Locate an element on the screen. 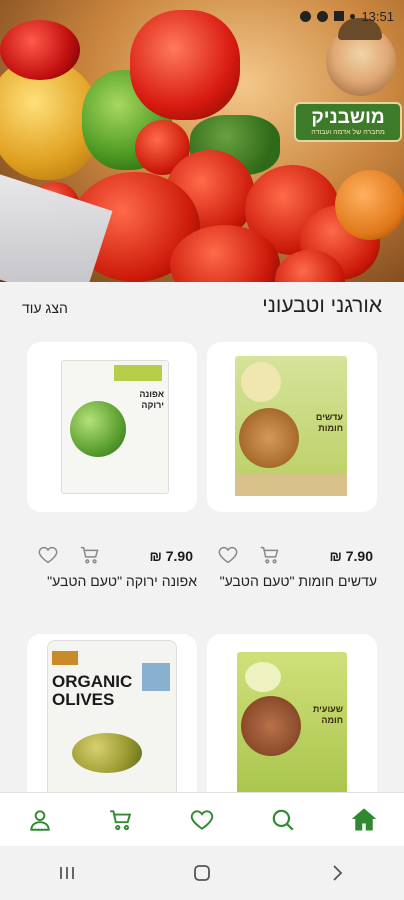 This screenshot has width=404, height=900. settings-status-icon is located at coordinates (323, 16).